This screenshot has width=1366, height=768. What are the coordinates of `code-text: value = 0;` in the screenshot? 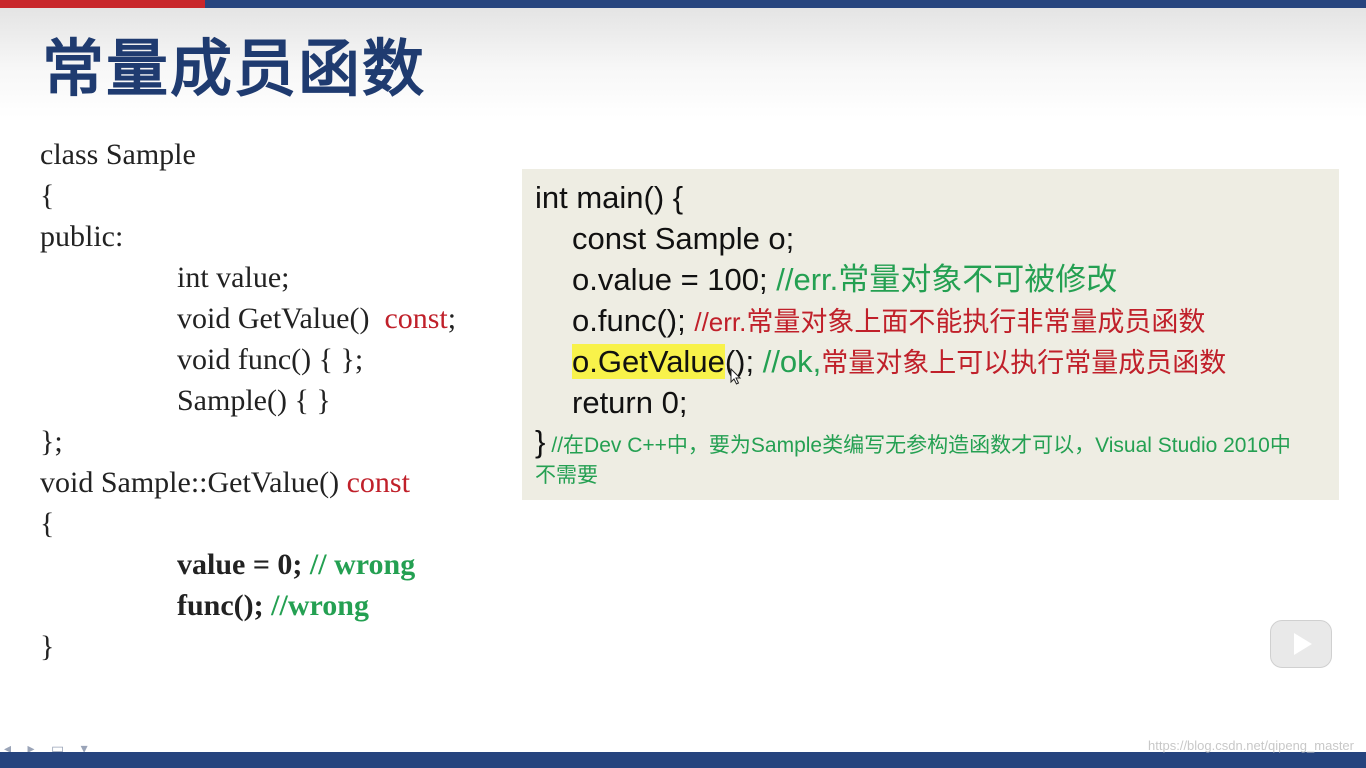 It's located at (240, 564).